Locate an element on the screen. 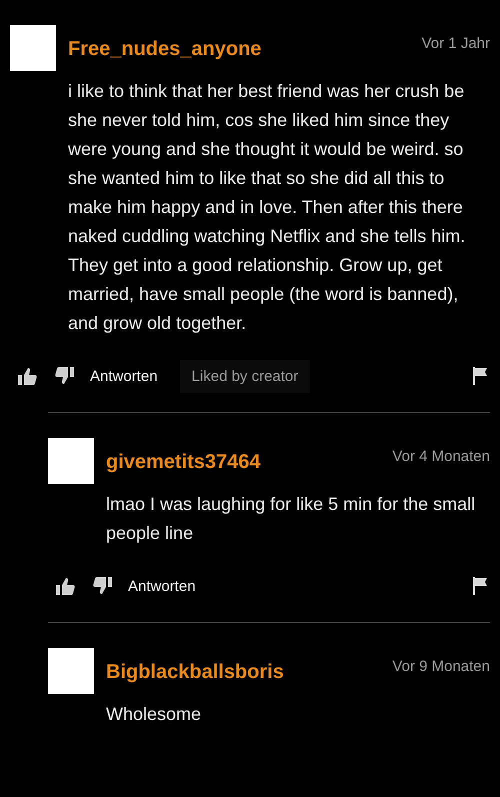  comment-text: lmao I was laughing for like 5 min for the small people line is located at coordinates (291, 519).